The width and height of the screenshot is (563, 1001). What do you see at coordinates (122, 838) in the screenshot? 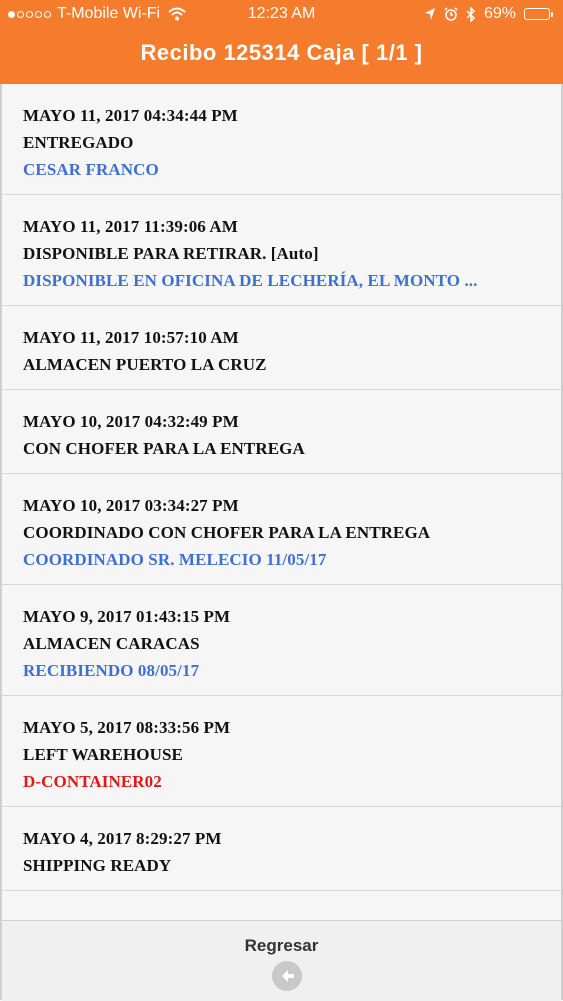
I see `event-date: MAYO 4, 2017 8:29:27 PM` at bounding box center [122, 838].